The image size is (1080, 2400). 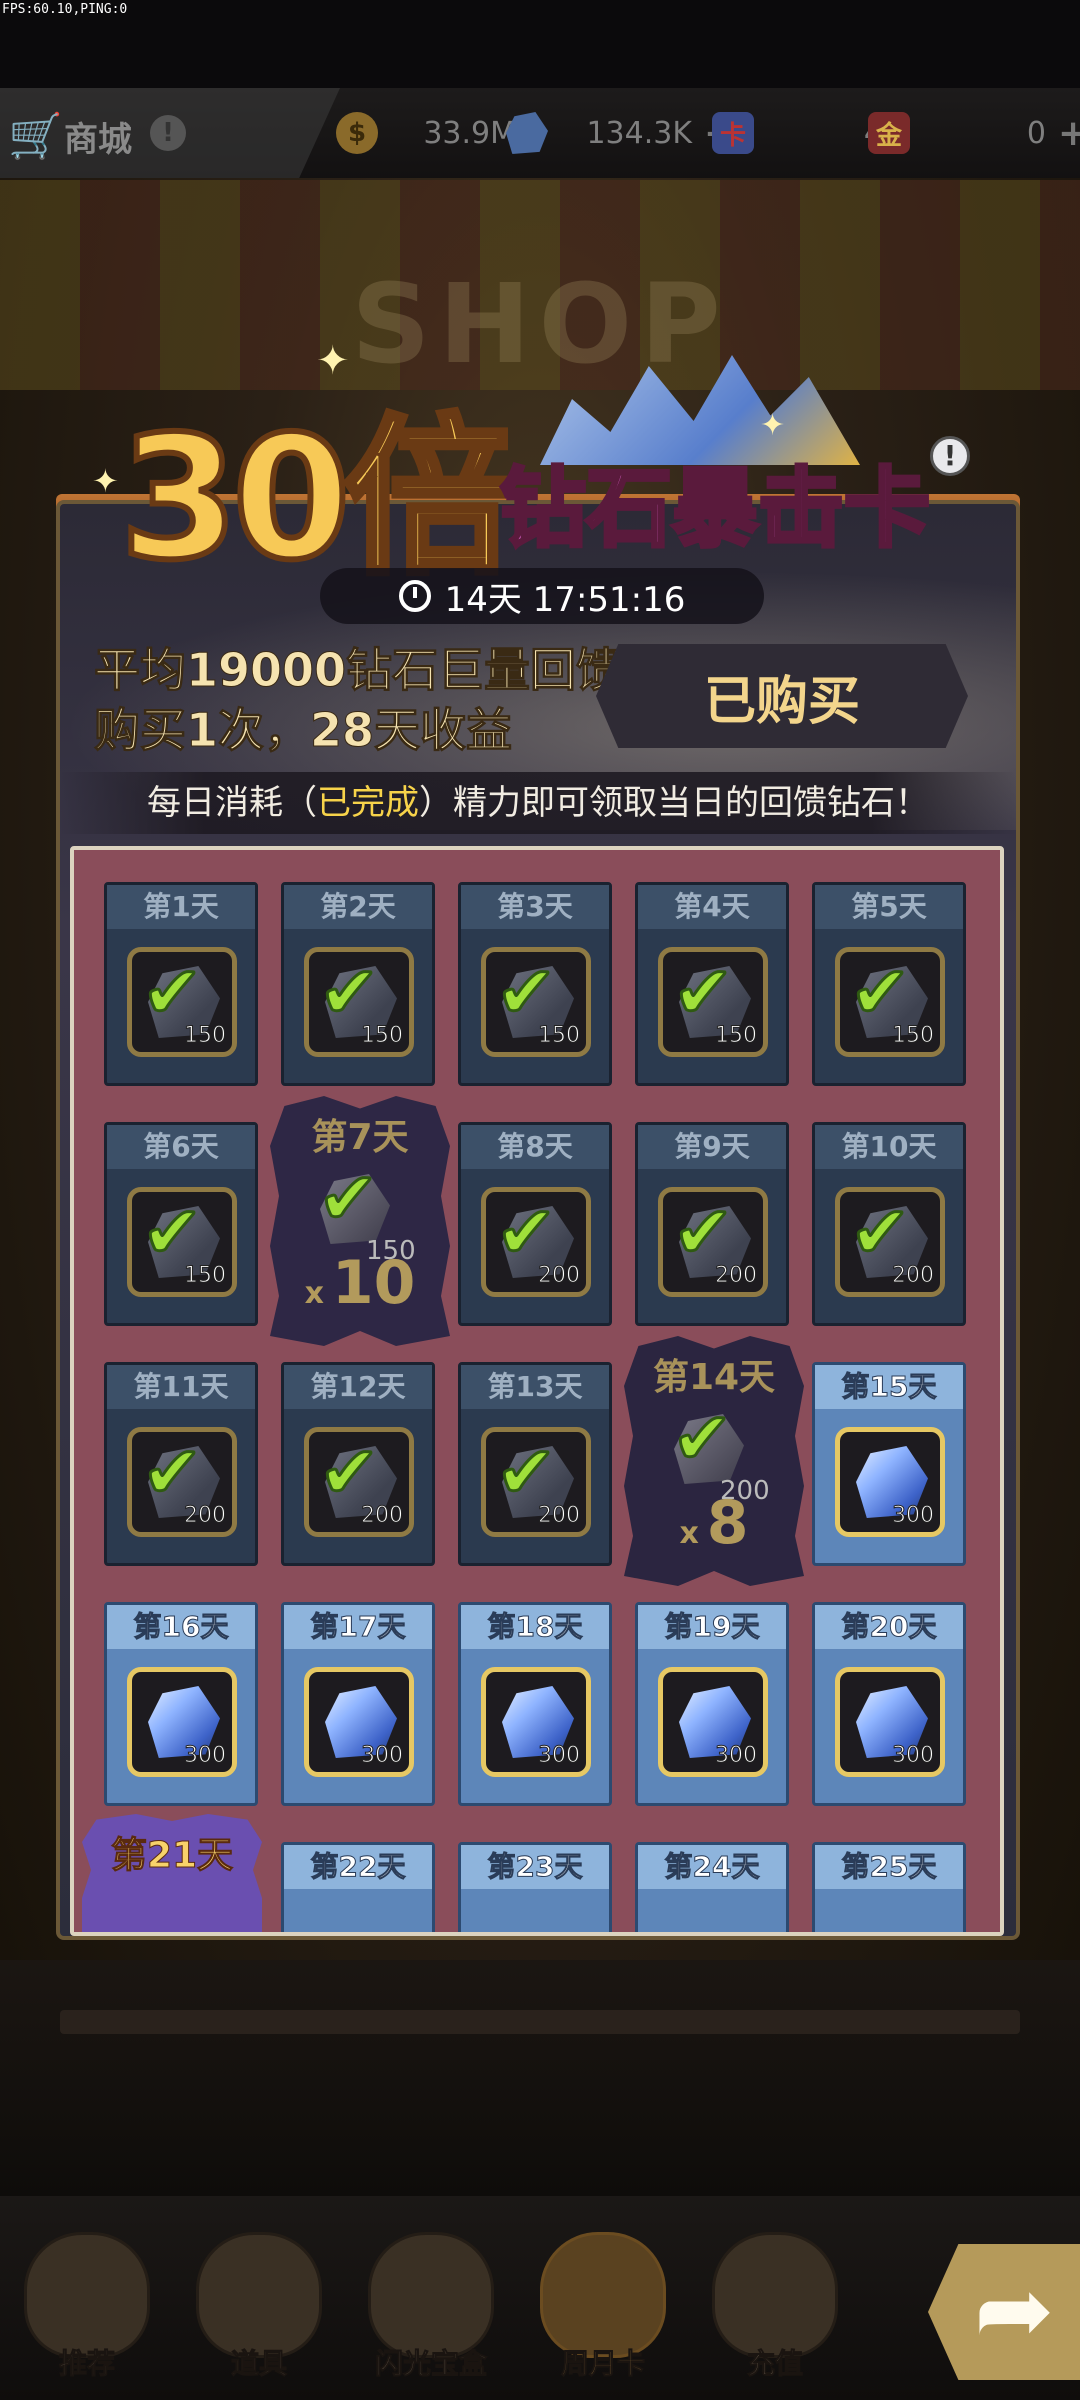 I want to click on shop-sign-decoration: SHOP, so click(x=540, y=324).